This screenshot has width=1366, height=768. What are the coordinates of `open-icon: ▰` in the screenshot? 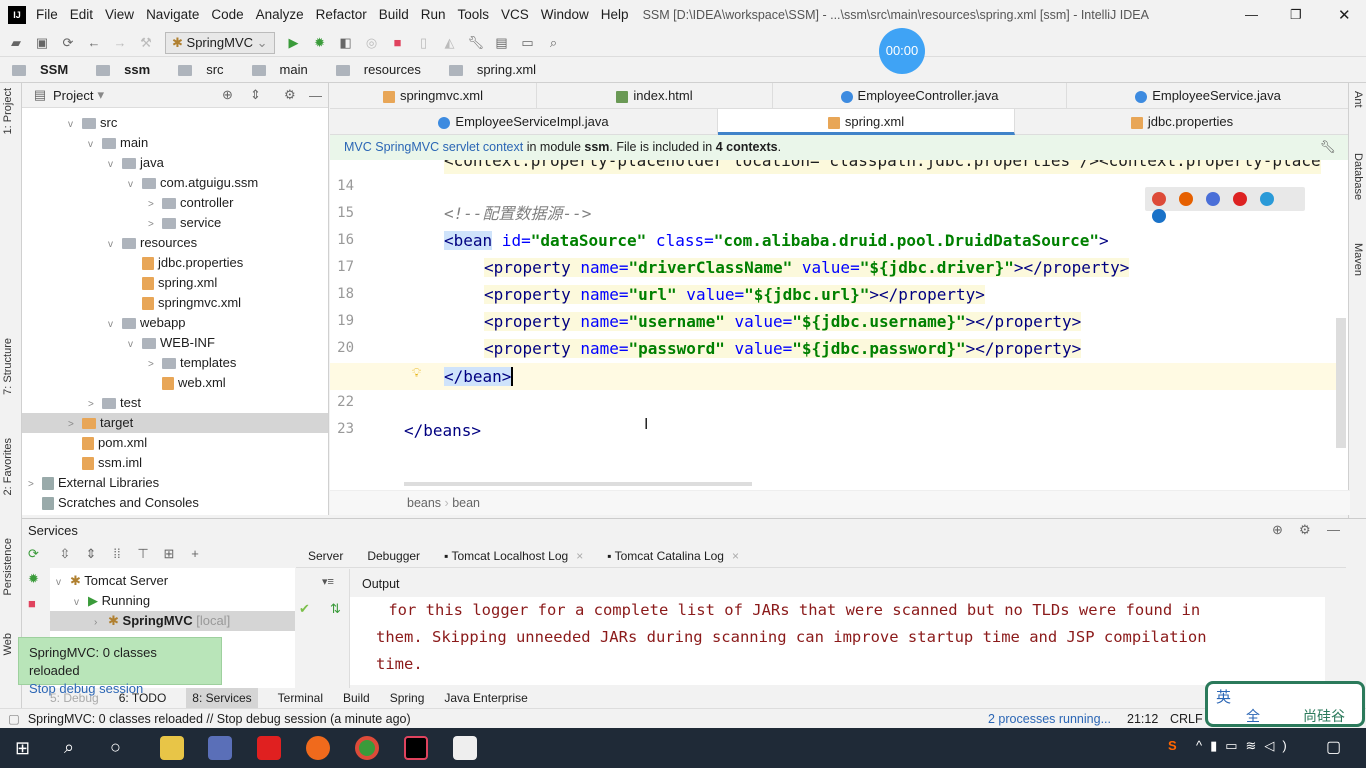 It's located at (16, 43).